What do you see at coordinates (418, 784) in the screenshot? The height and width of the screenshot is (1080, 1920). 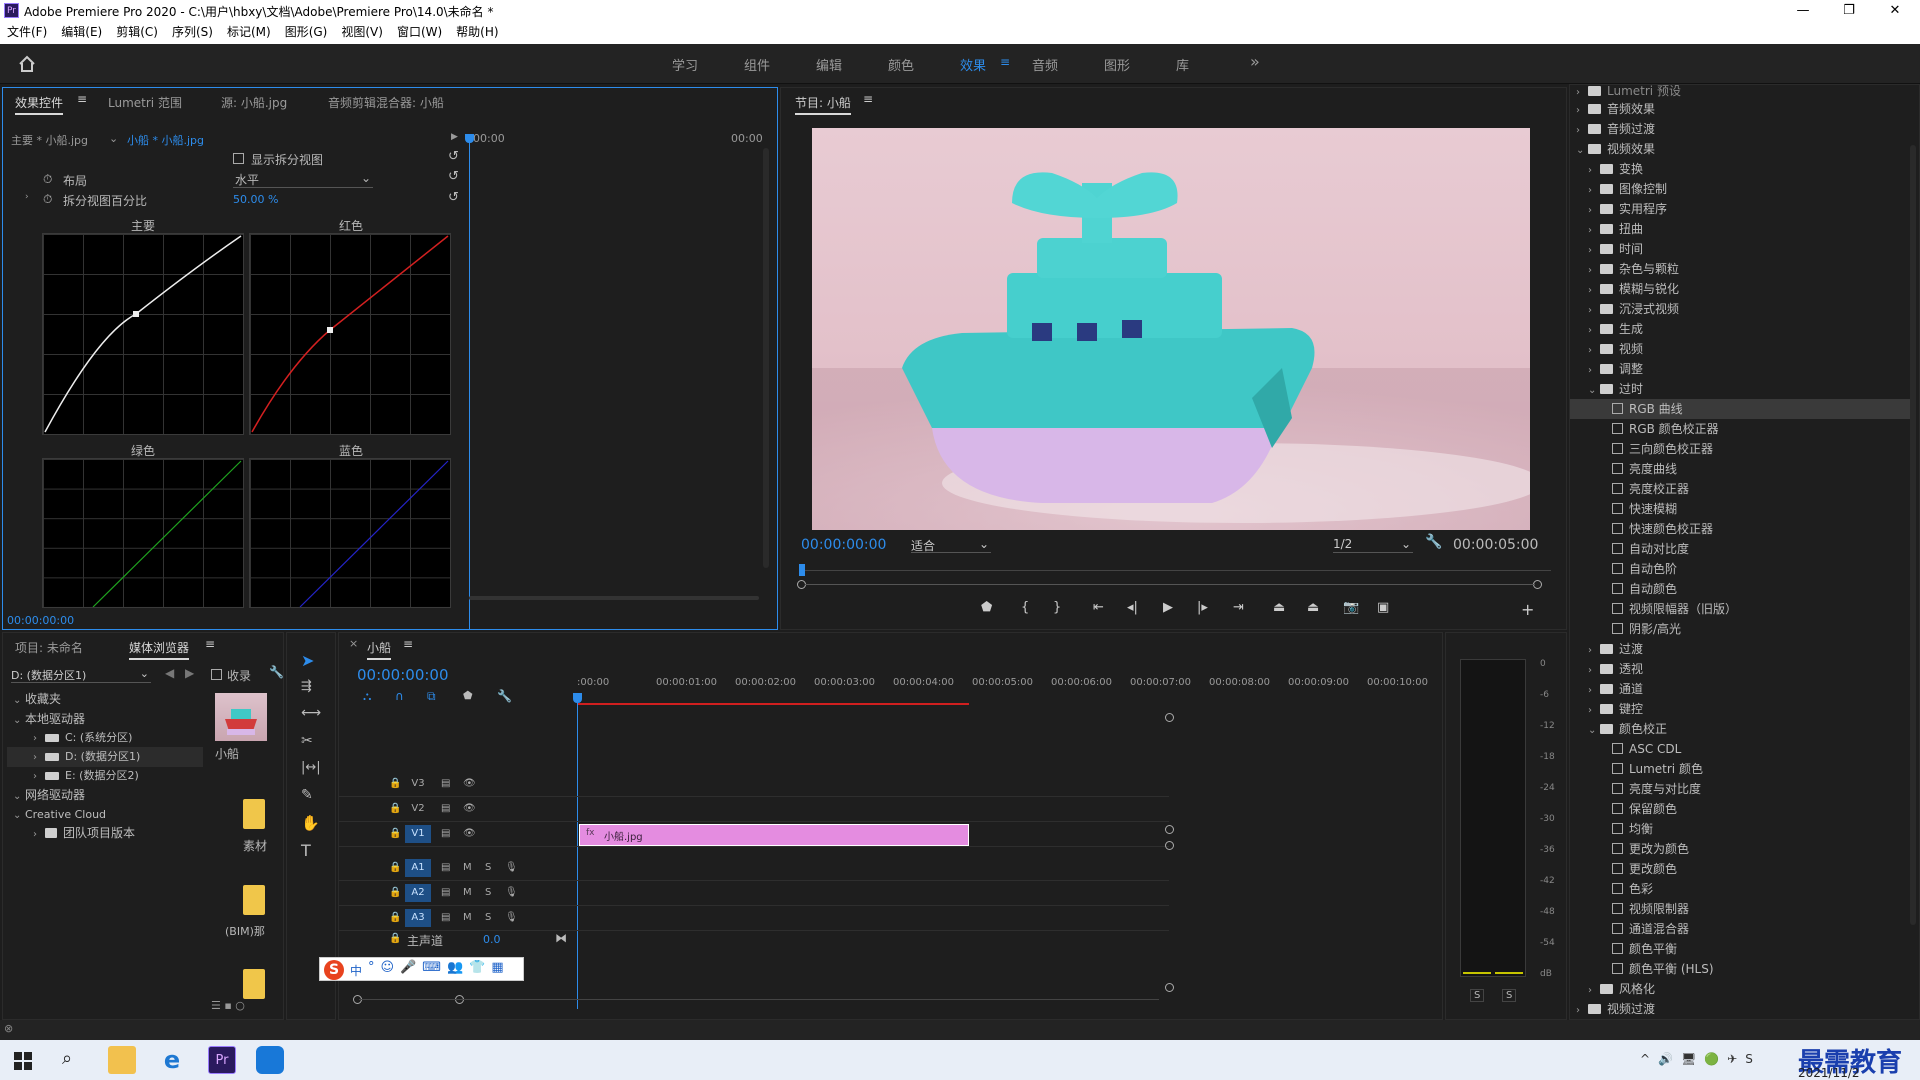 I see `track-target-V3: V3` at bounding box center [418, 784].